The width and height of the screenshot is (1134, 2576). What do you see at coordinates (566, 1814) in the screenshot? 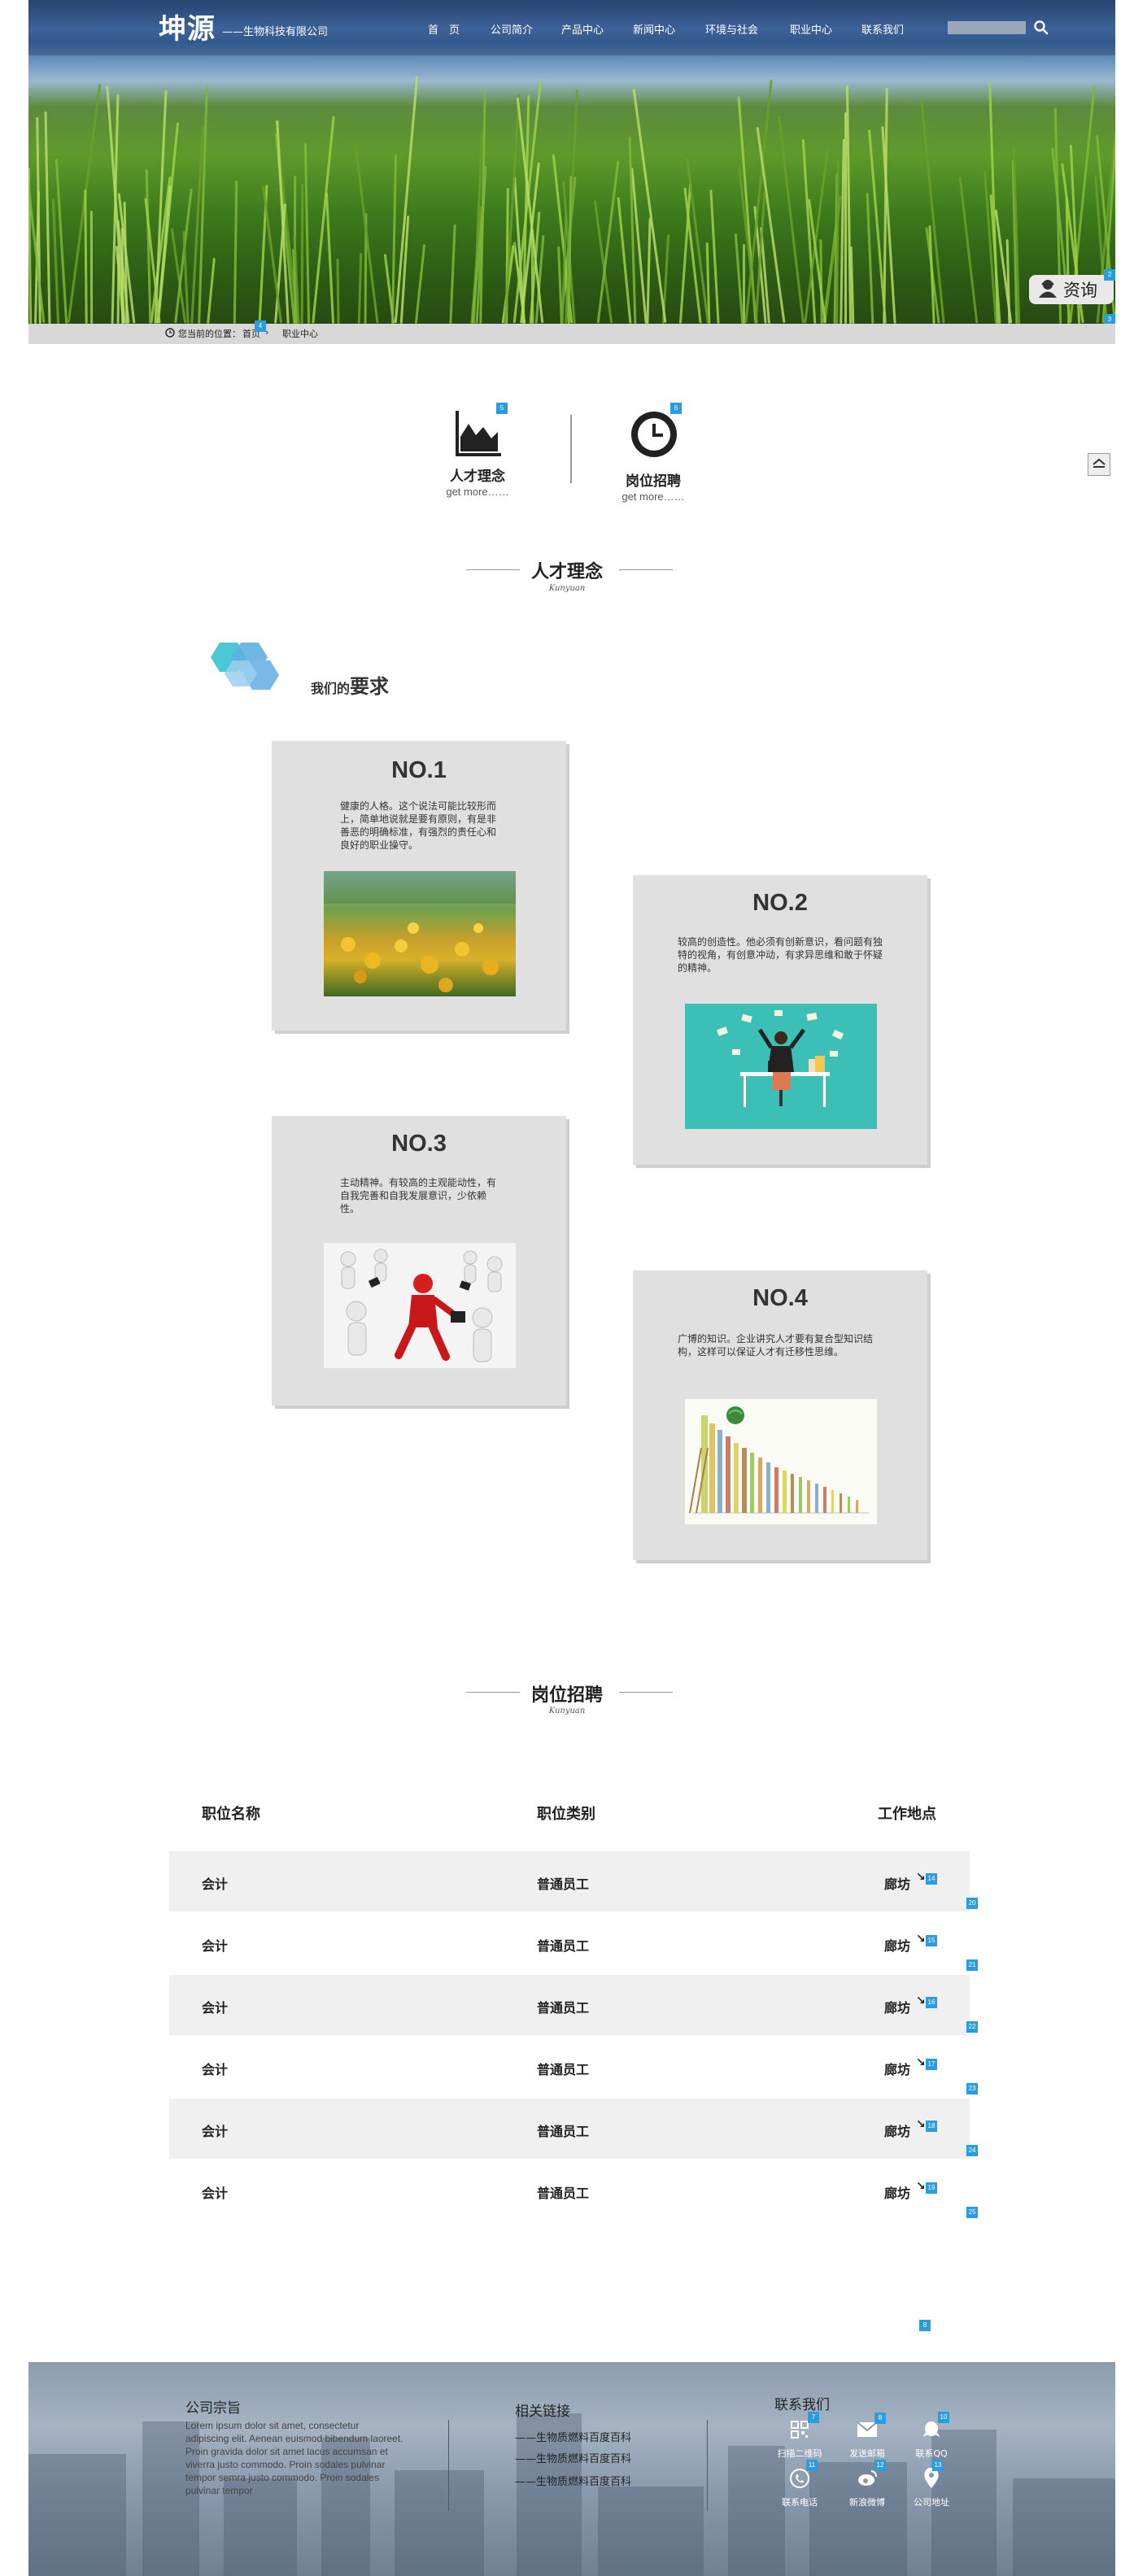
I see `column-header-type: 职位类别` at bounding box center [566, 1814].